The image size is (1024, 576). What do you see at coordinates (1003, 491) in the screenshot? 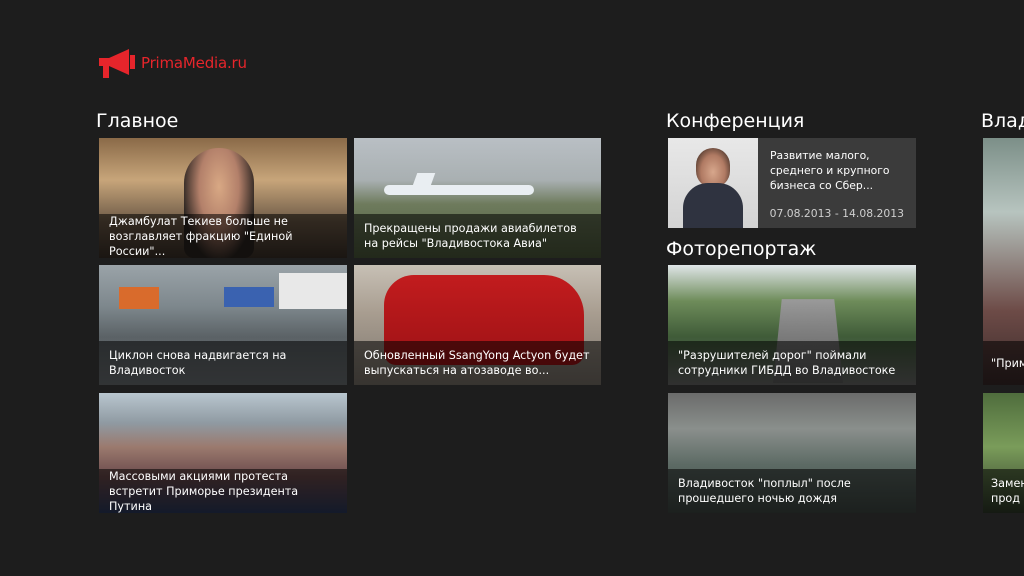
I see `news-caption: Замен прод` at bounding box center [1003, 491].